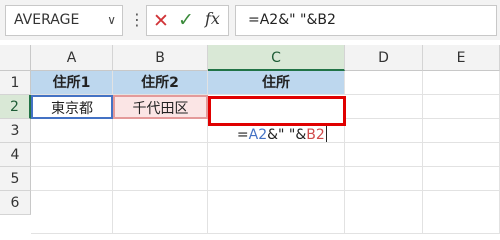 Image resolution: width=500 pixels, height=240 pixels. I want to click on formula-bar-input: =A2&" "&B2, so click(366, 20).